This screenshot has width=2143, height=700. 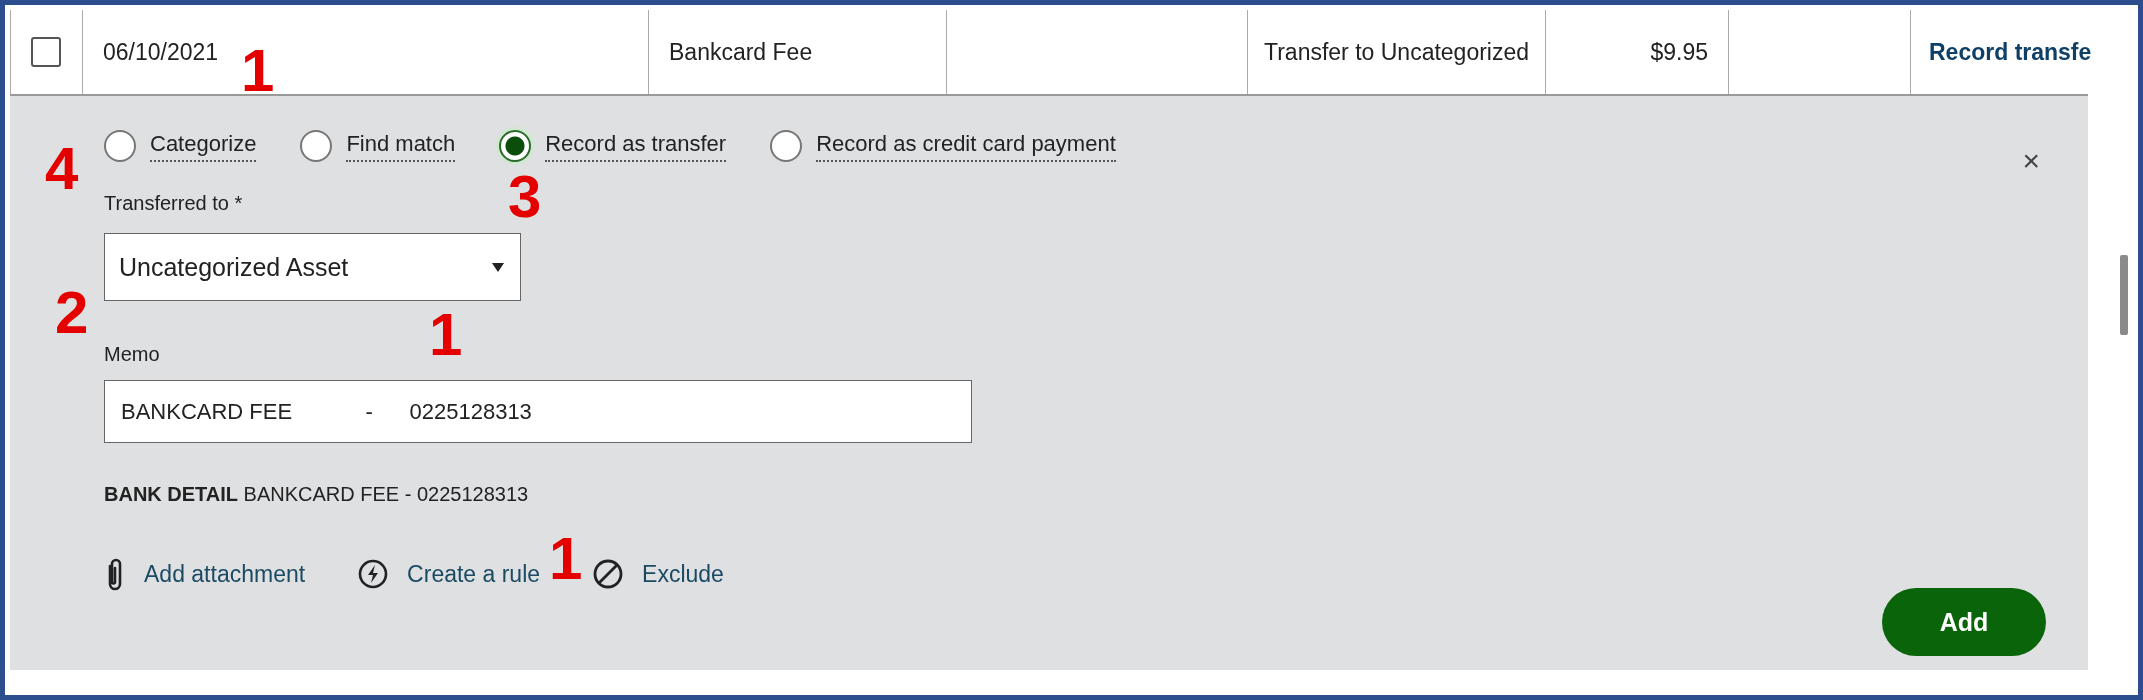 What do you see at coordinates (401, 146) in the screenshot?
I see `option-label: Find match` at bounding box center [401, 146].